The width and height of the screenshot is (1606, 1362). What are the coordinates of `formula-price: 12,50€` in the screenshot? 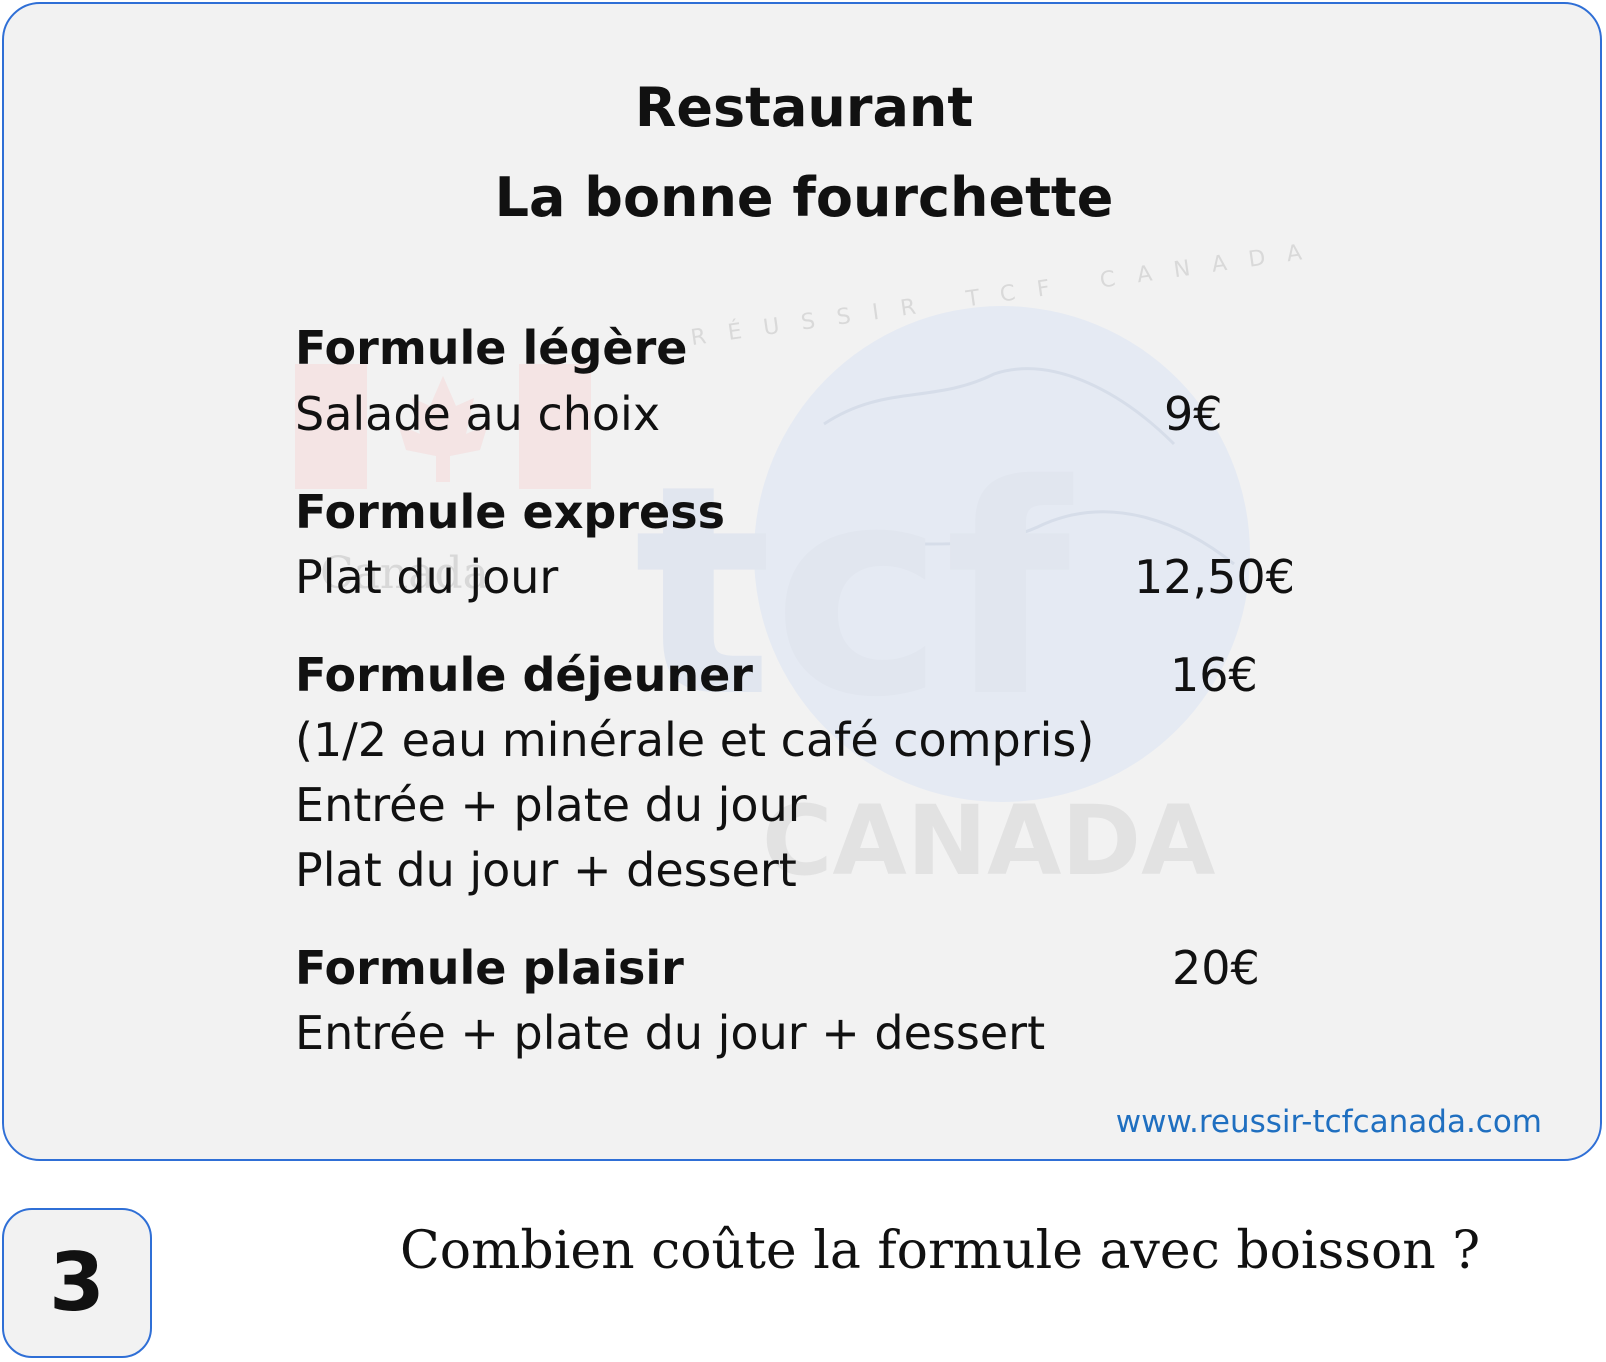 It's located at (1214, 577).